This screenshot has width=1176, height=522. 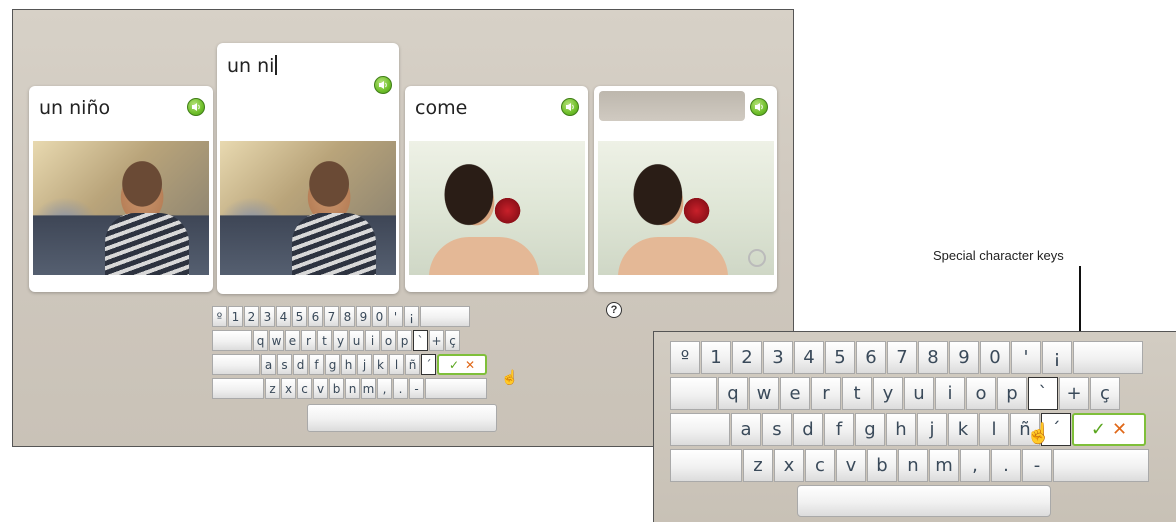 I want to click on 3-key: 3, so click(x=267, y=316).